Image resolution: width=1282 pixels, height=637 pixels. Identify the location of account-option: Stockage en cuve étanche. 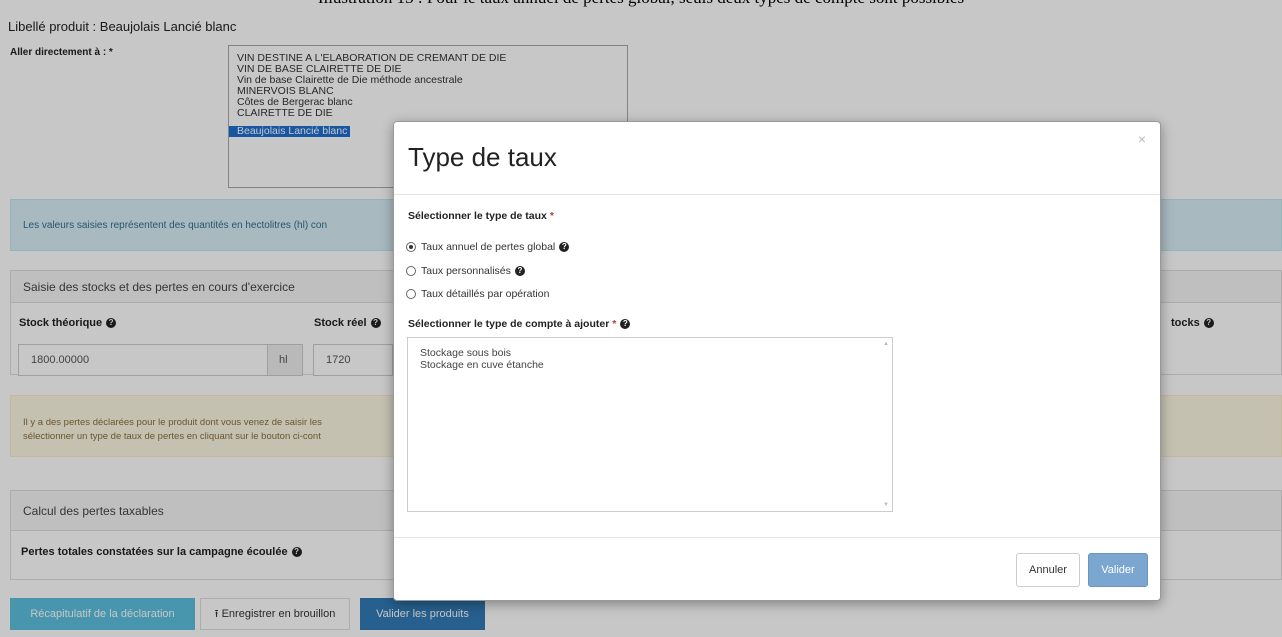
(650, 365).